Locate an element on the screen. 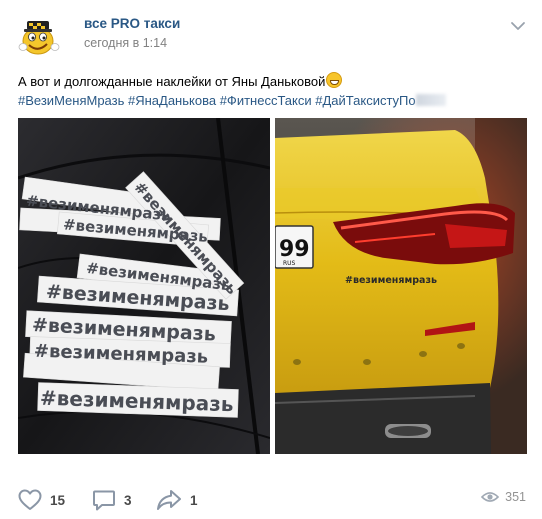 The width and height of the screenshot is (542, 519). like-button: 15 is located at coordinates (41, 500).